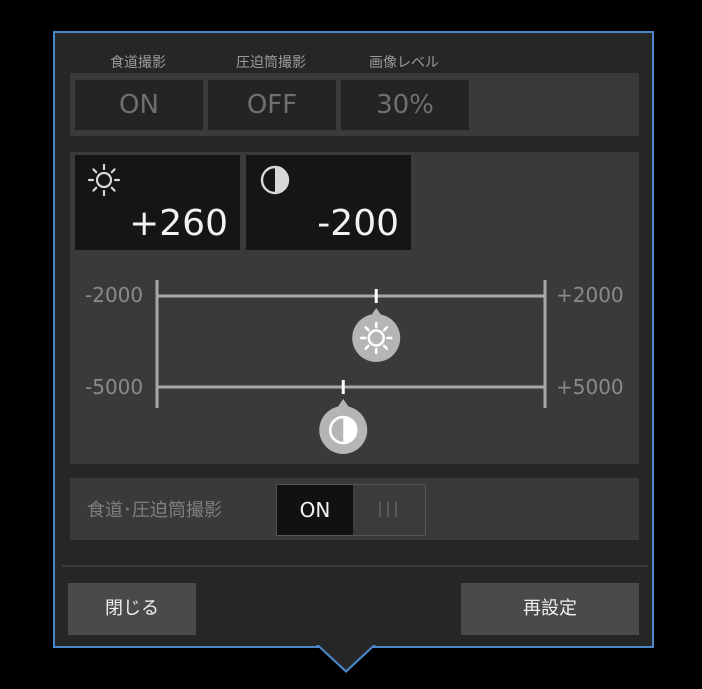 This screenshot has width=702, height=689. I want to click on toggle-on-option: ON, so click(315, 510).